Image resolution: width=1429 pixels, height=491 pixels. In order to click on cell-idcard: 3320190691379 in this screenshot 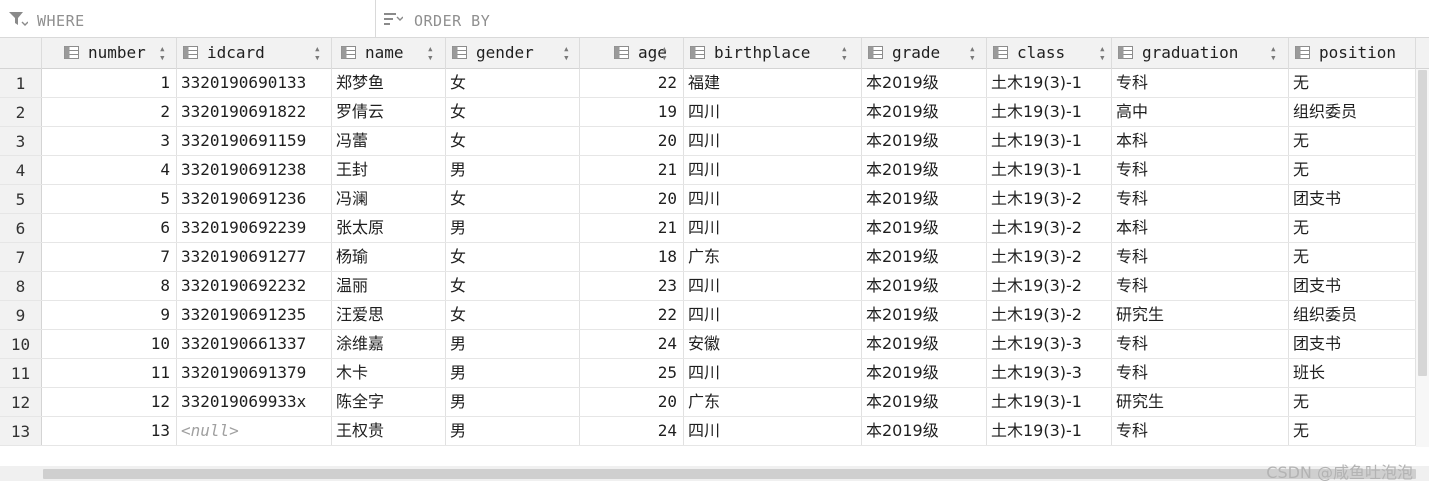, I will do `click(254, 373)`.